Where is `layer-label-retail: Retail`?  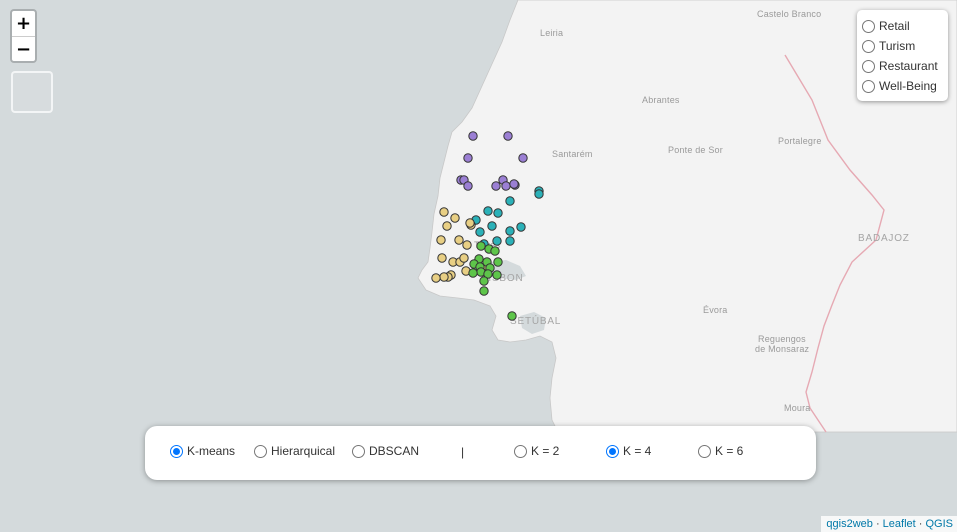
layer-label-retail: Retail is located at coordinates (894, 26).